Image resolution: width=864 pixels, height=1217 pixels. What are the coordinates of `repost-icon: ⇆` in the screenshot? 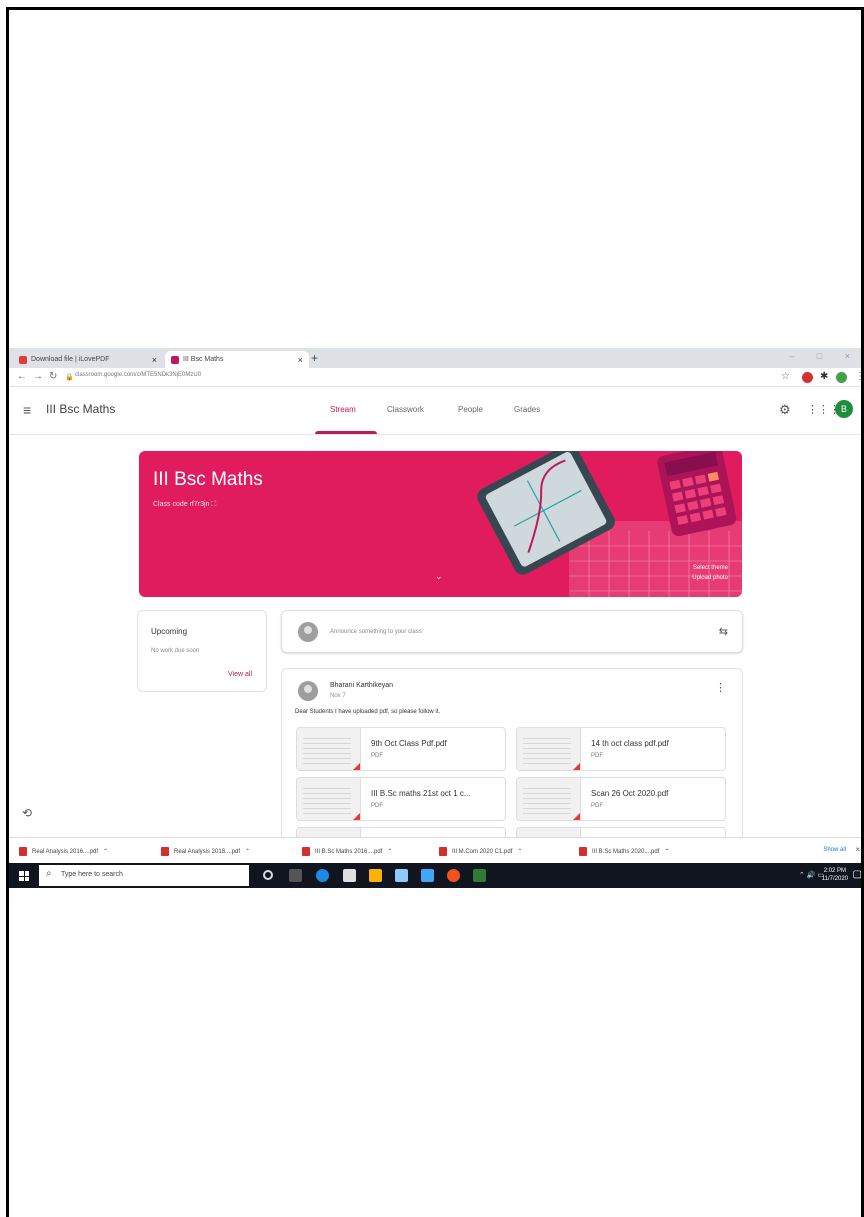 It's located at (723, 631).